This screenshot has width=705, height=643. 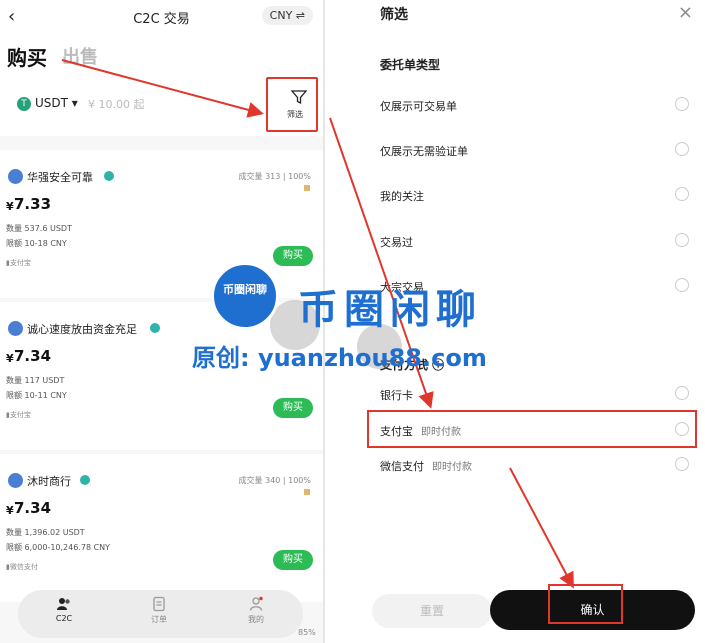 What do you see at coordinates (162, 88) in the screenshot?
I see `arrow-to-filter` at bounding box center [162, 88].